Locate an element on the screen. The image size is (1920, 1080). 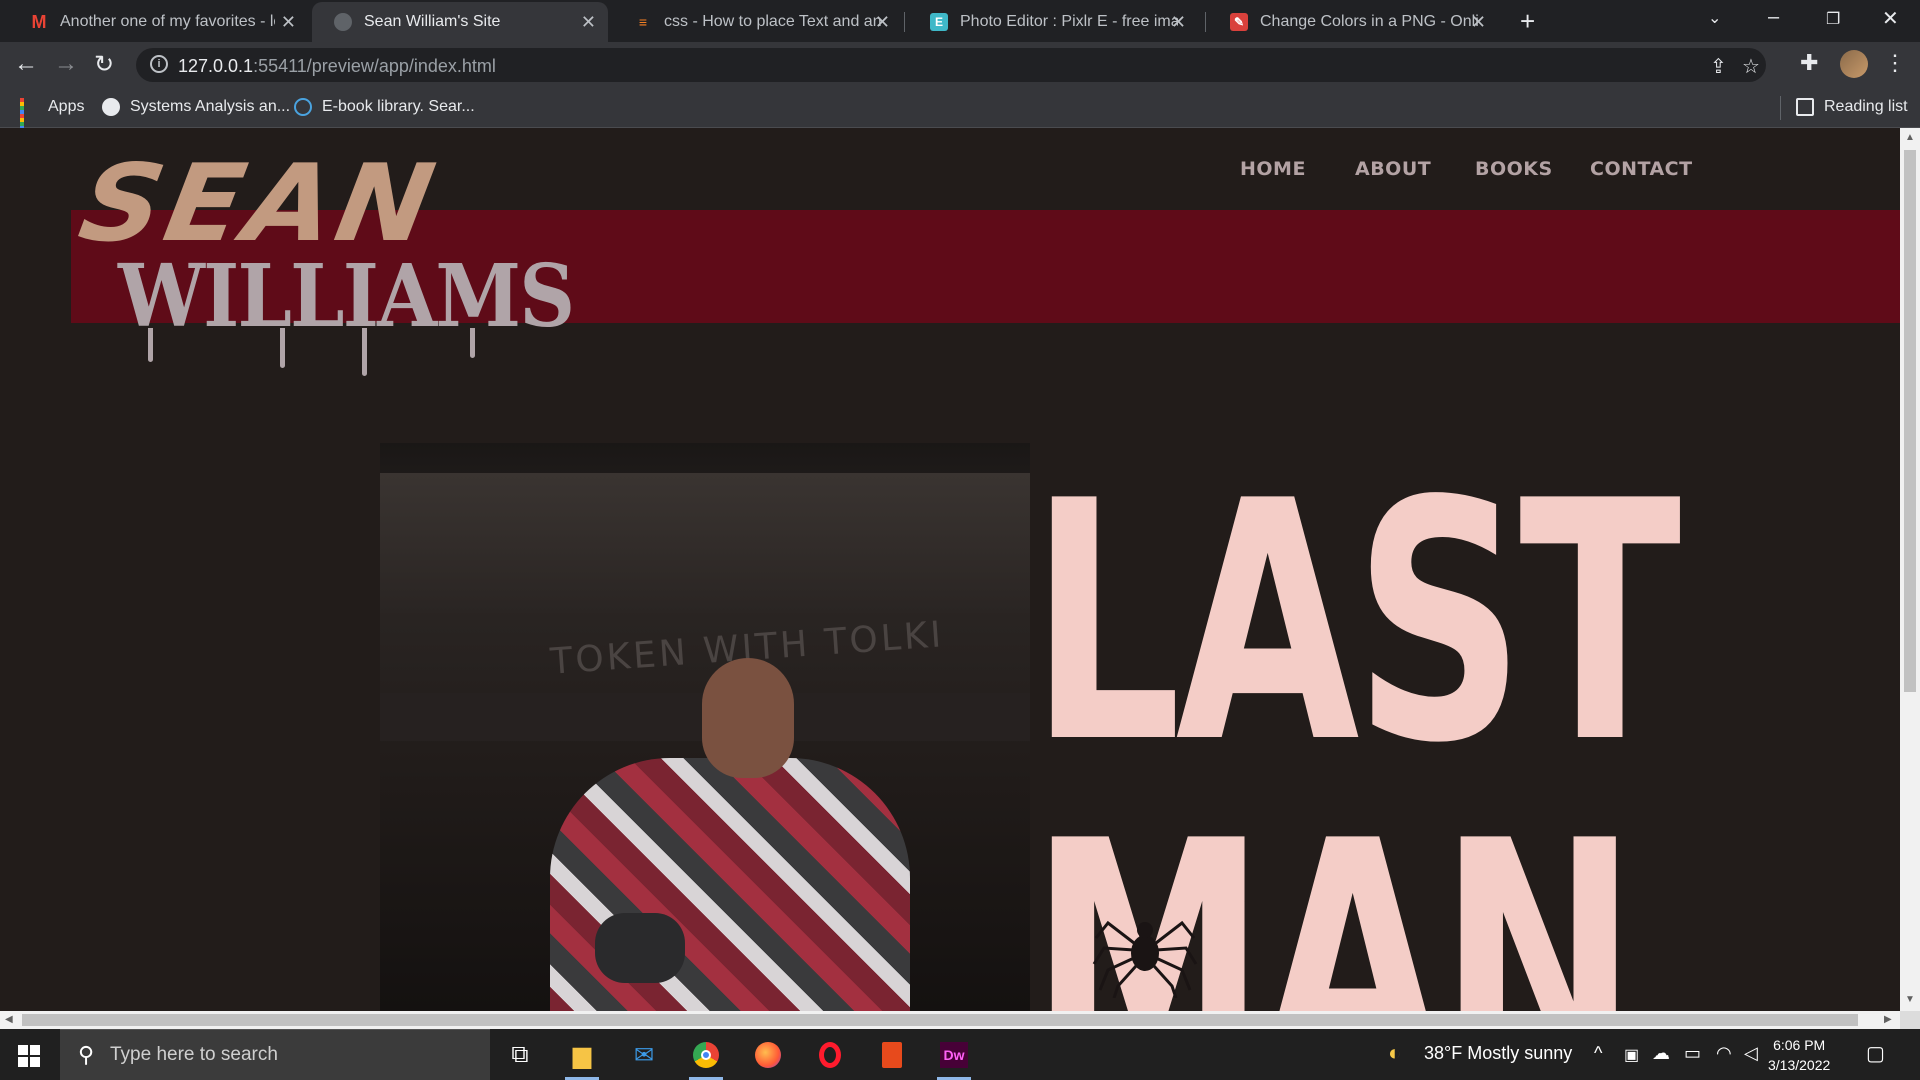
nav-books: BOOKS is located at coordinates (1514, 169).